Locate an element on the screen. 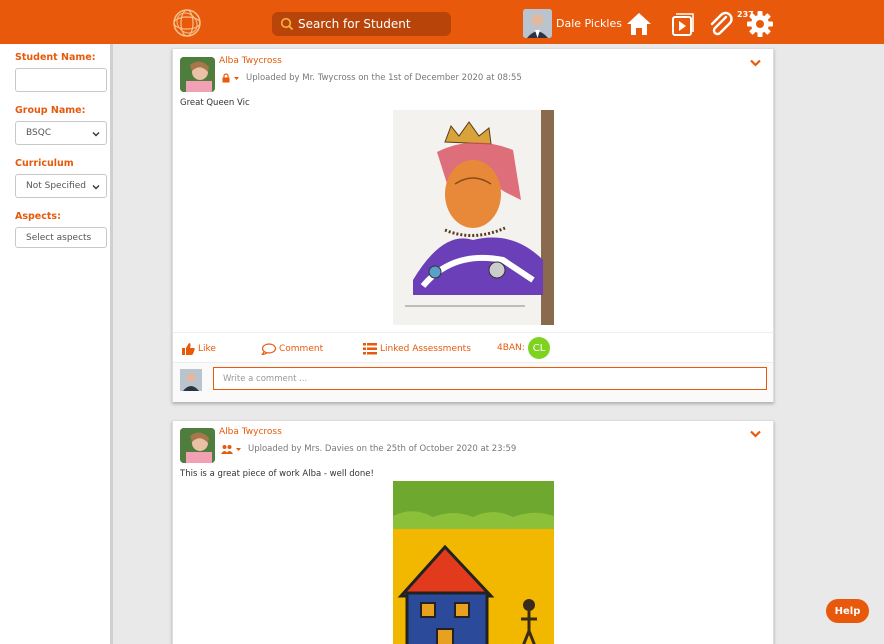 This screenshot has height=644, width=884. search-student-button: Search for Student is located at coordinates (361, 24).